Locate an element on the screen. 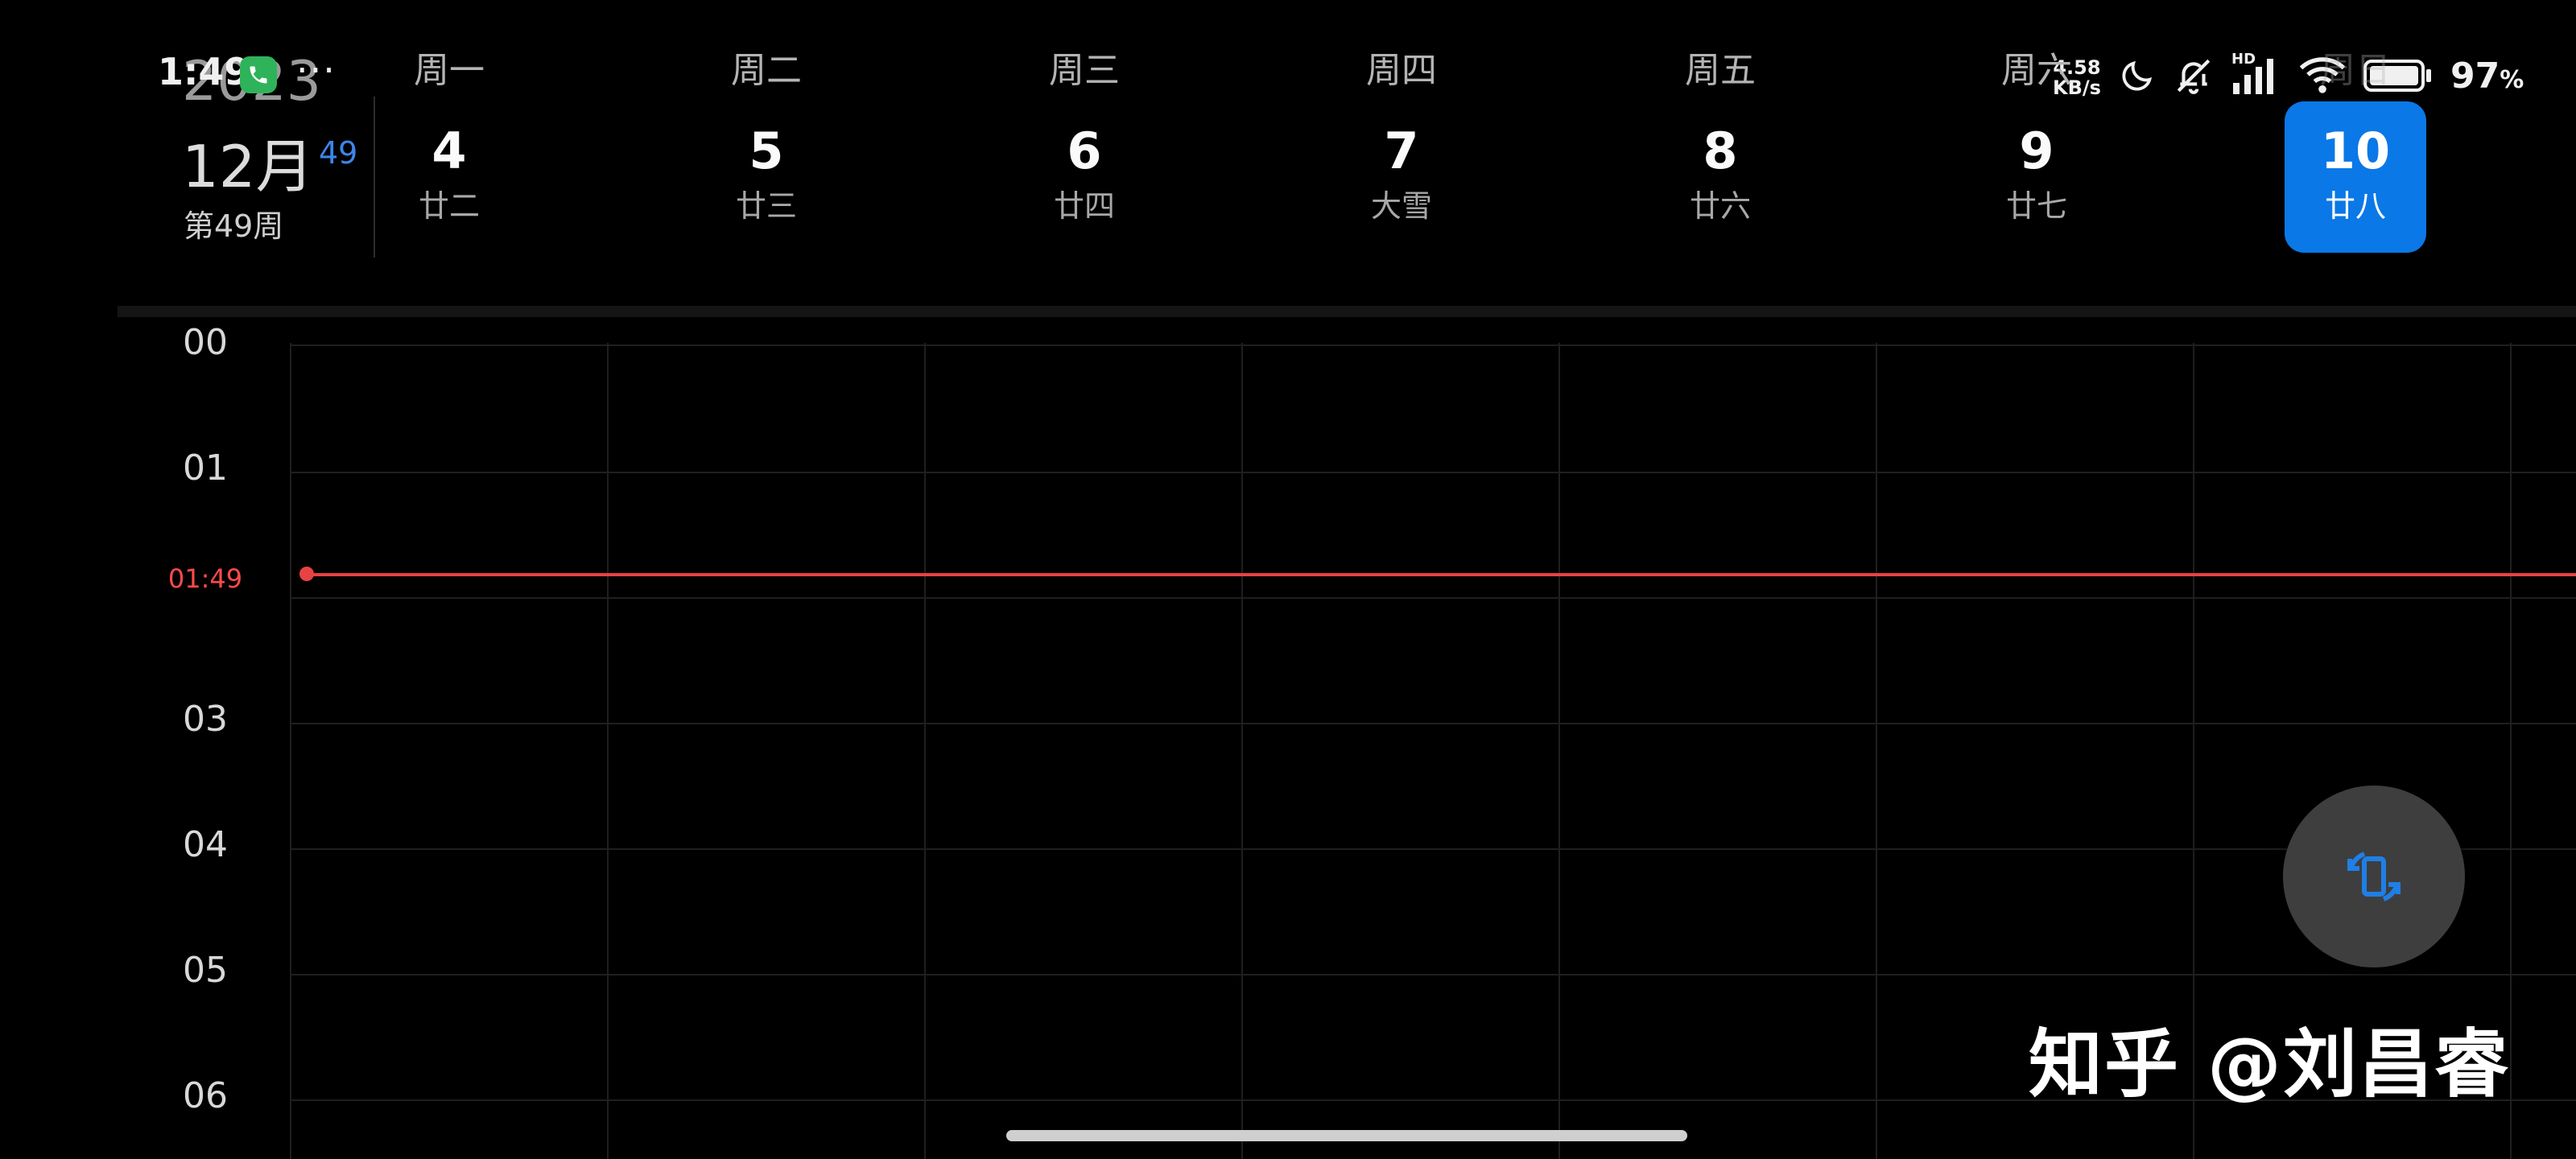 The height and width of the screenshot is (1159, 2576). ongoing-call-indicator is located at coordinates (258, 74).